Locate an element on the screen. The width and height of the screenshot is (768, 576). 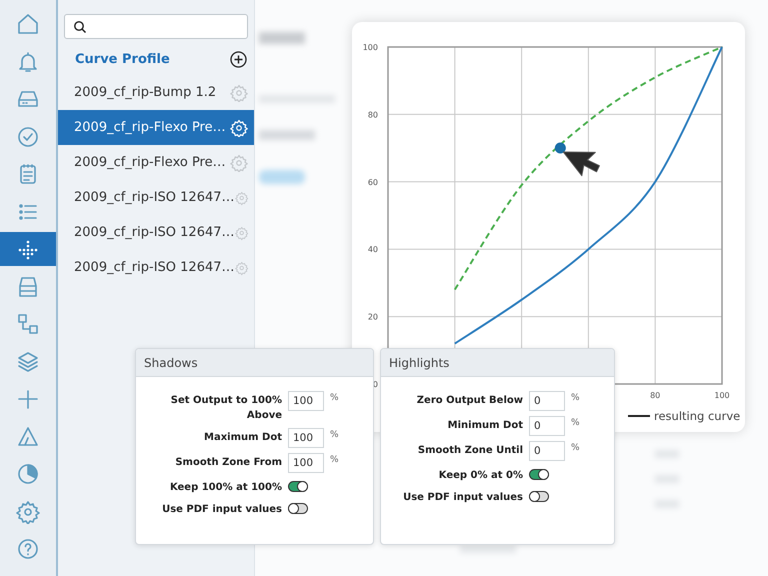
curve-handle is located at coordinates (560, 148).